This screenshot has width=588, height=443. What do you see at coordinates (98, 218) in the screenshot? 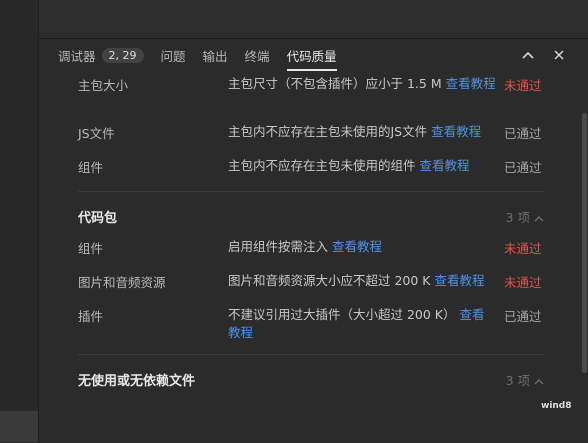
I see `section-title: 代码包` at bounding box center [98, 218].